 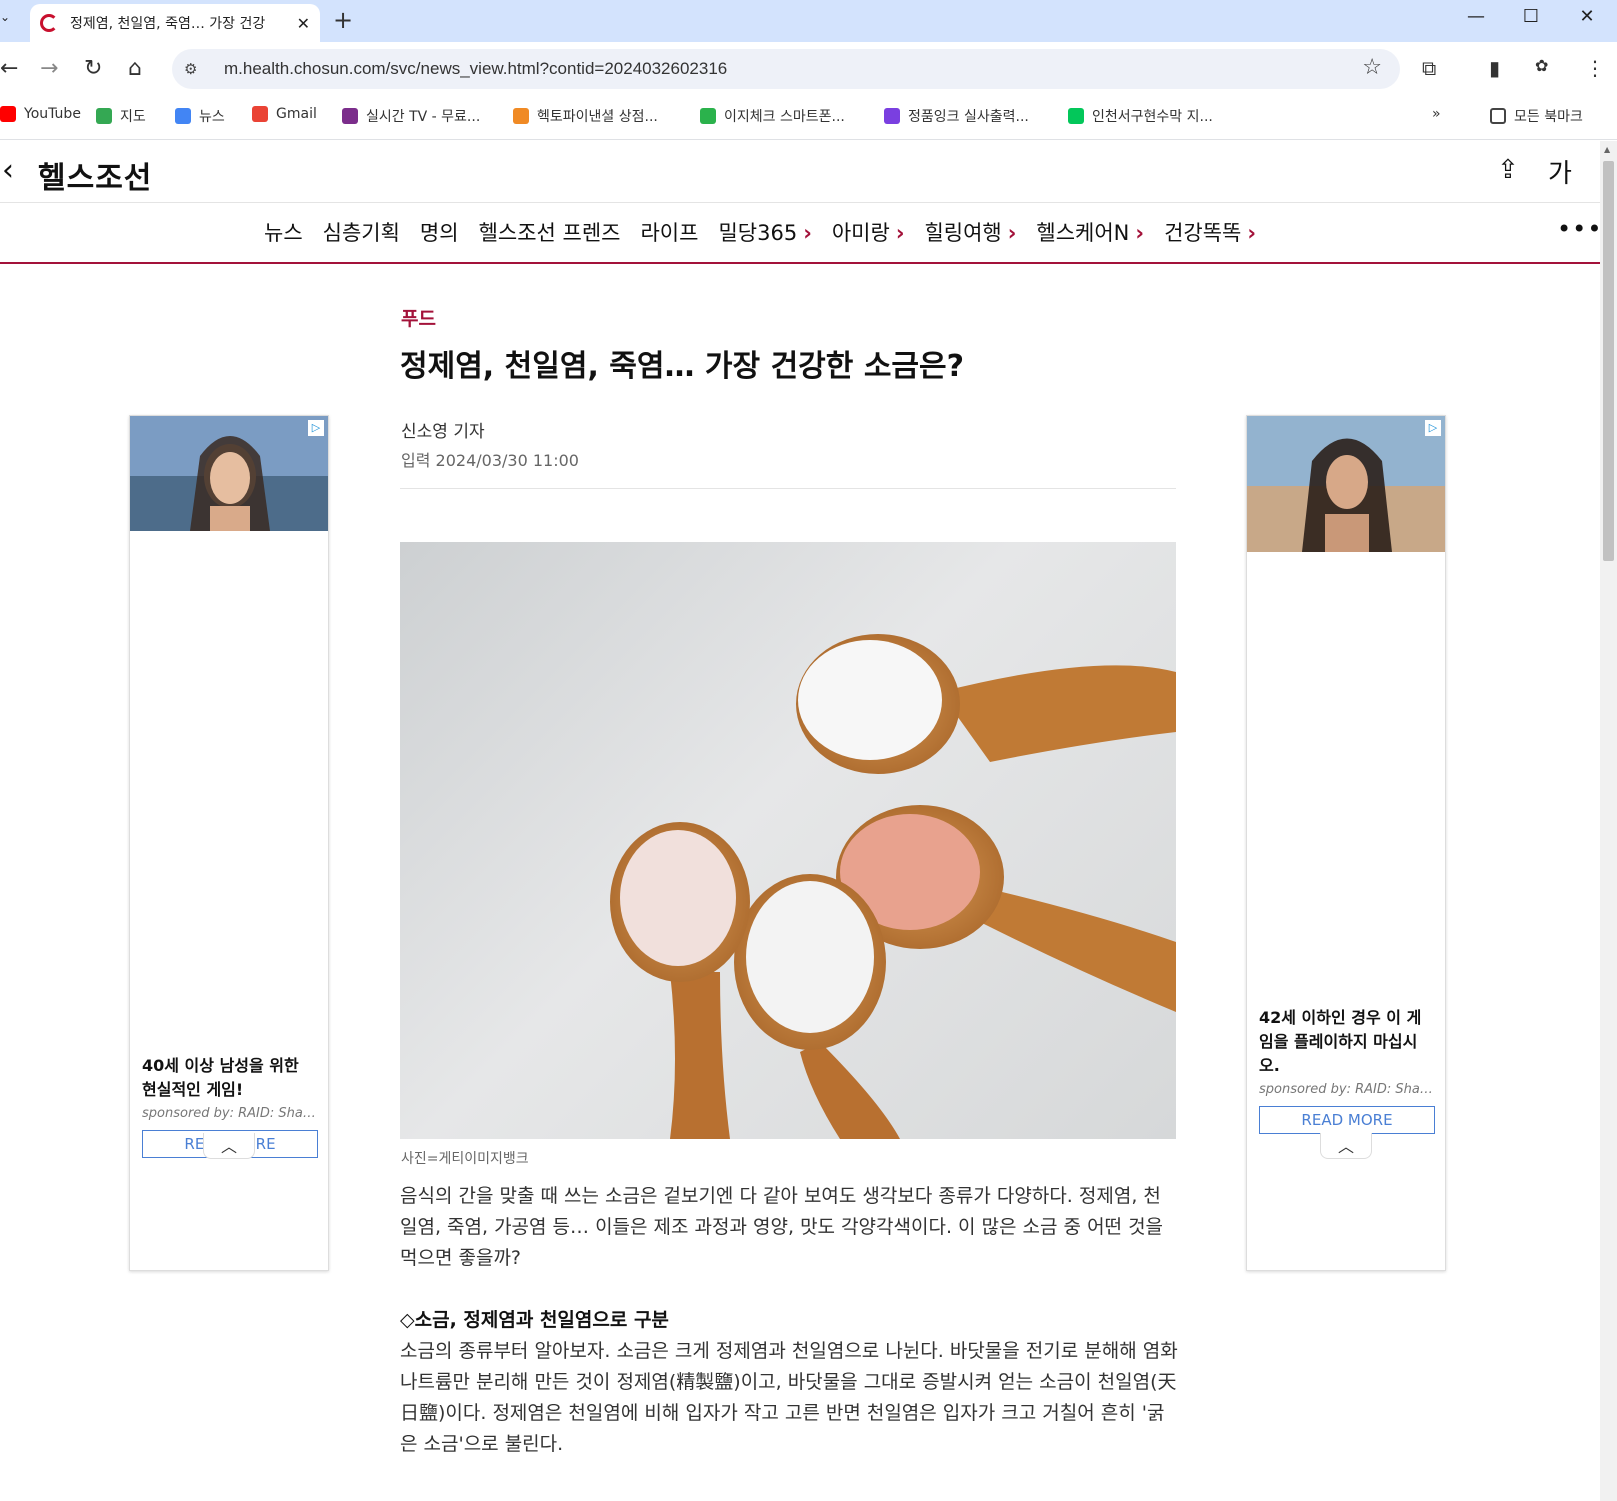 I want to click on menu-item: 밀당365 ›, so click(x=764, y=232).